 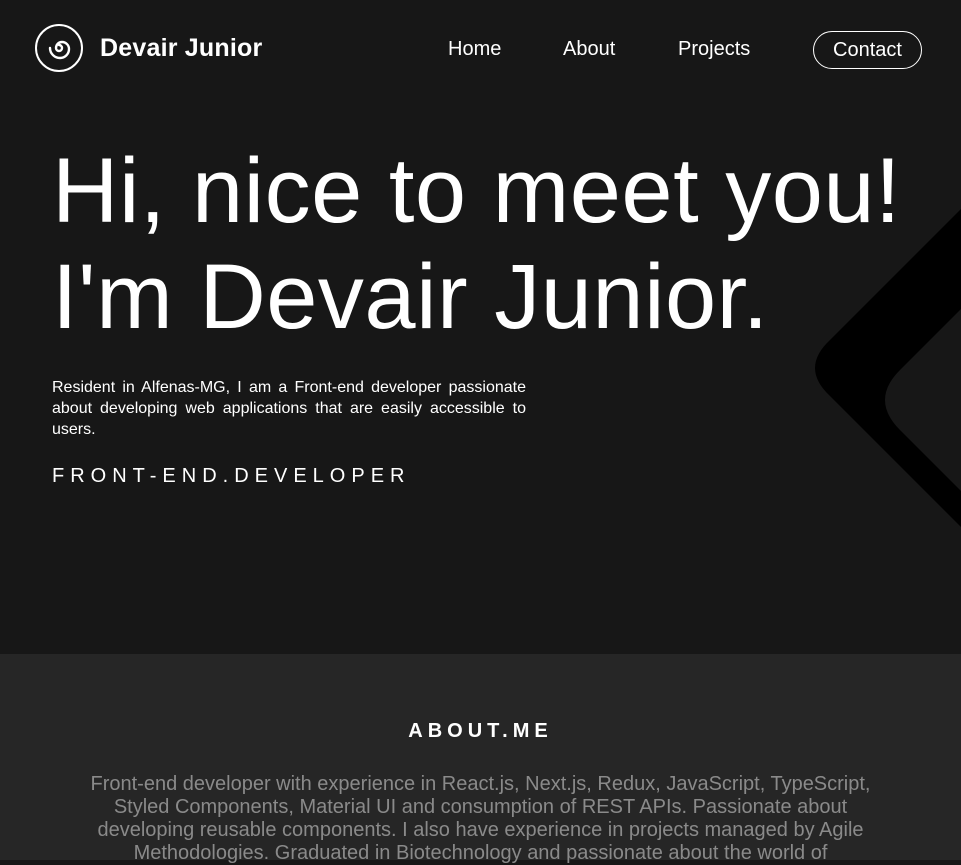 What do you see at coordinates (714, 49) in the screenshot?
I see `nav-projects-link: Projects` at bounding box center [714, 49].